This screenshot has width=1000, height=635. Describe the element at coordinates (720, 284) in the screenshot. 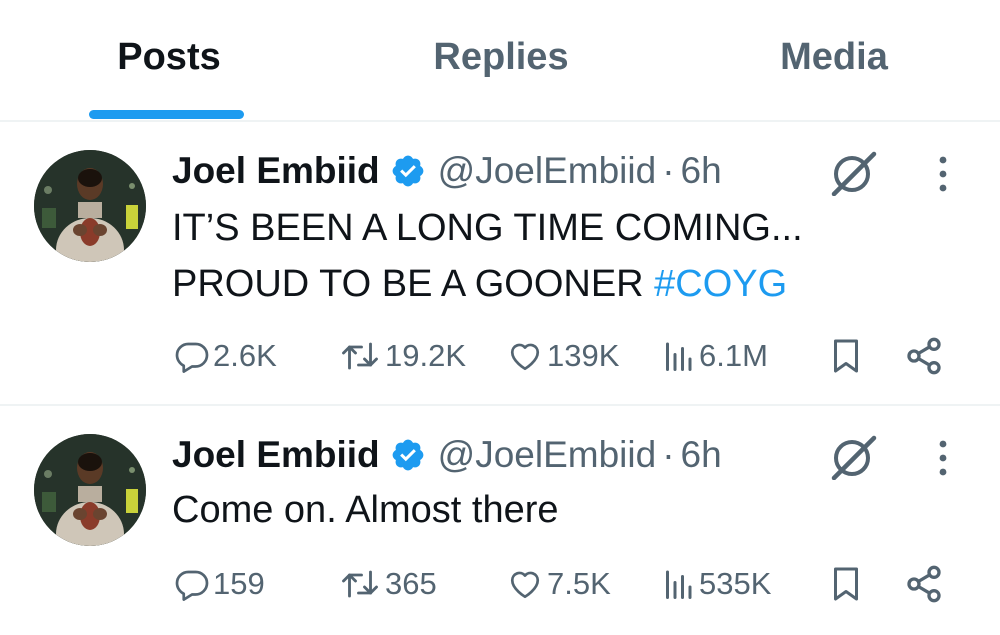

I see `hashtag-link: #COYG` at that location.